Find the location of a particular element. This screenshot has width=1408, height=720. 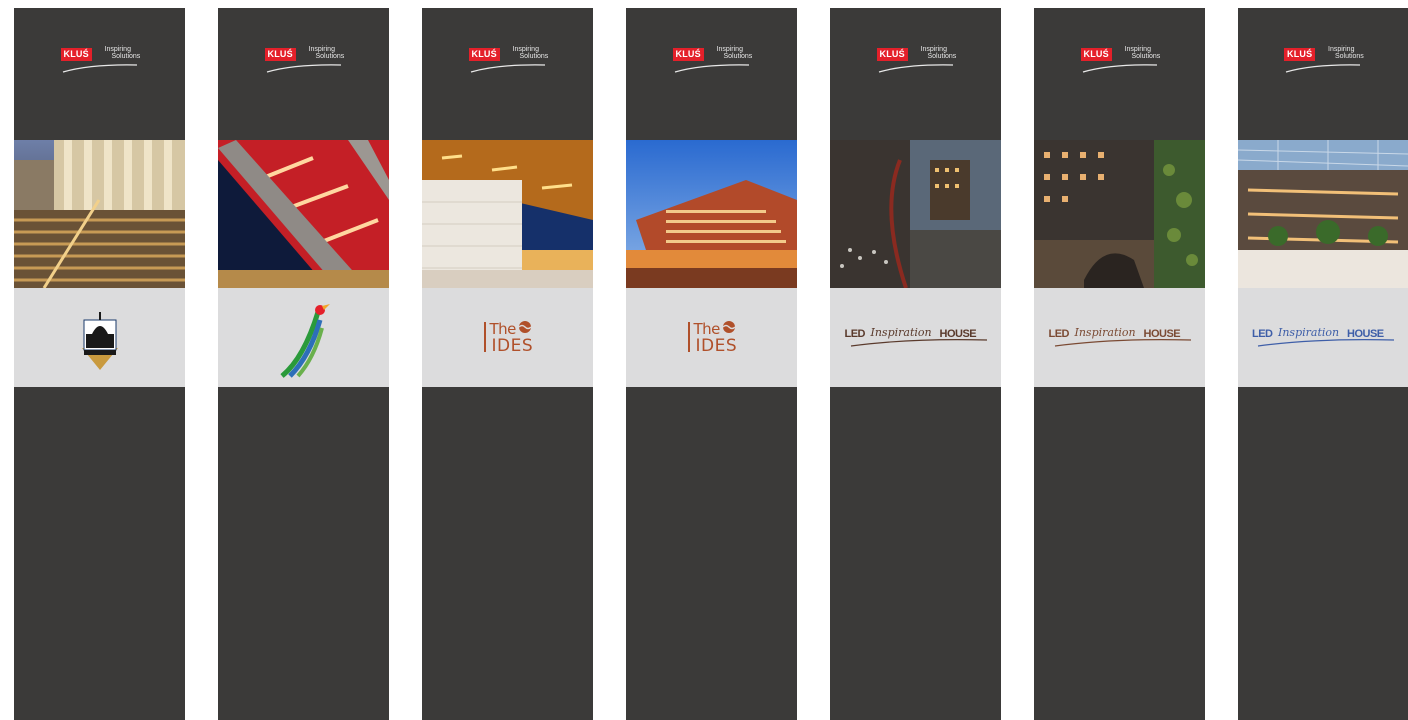

photo-red-lights is located at coordinates (303, 214).